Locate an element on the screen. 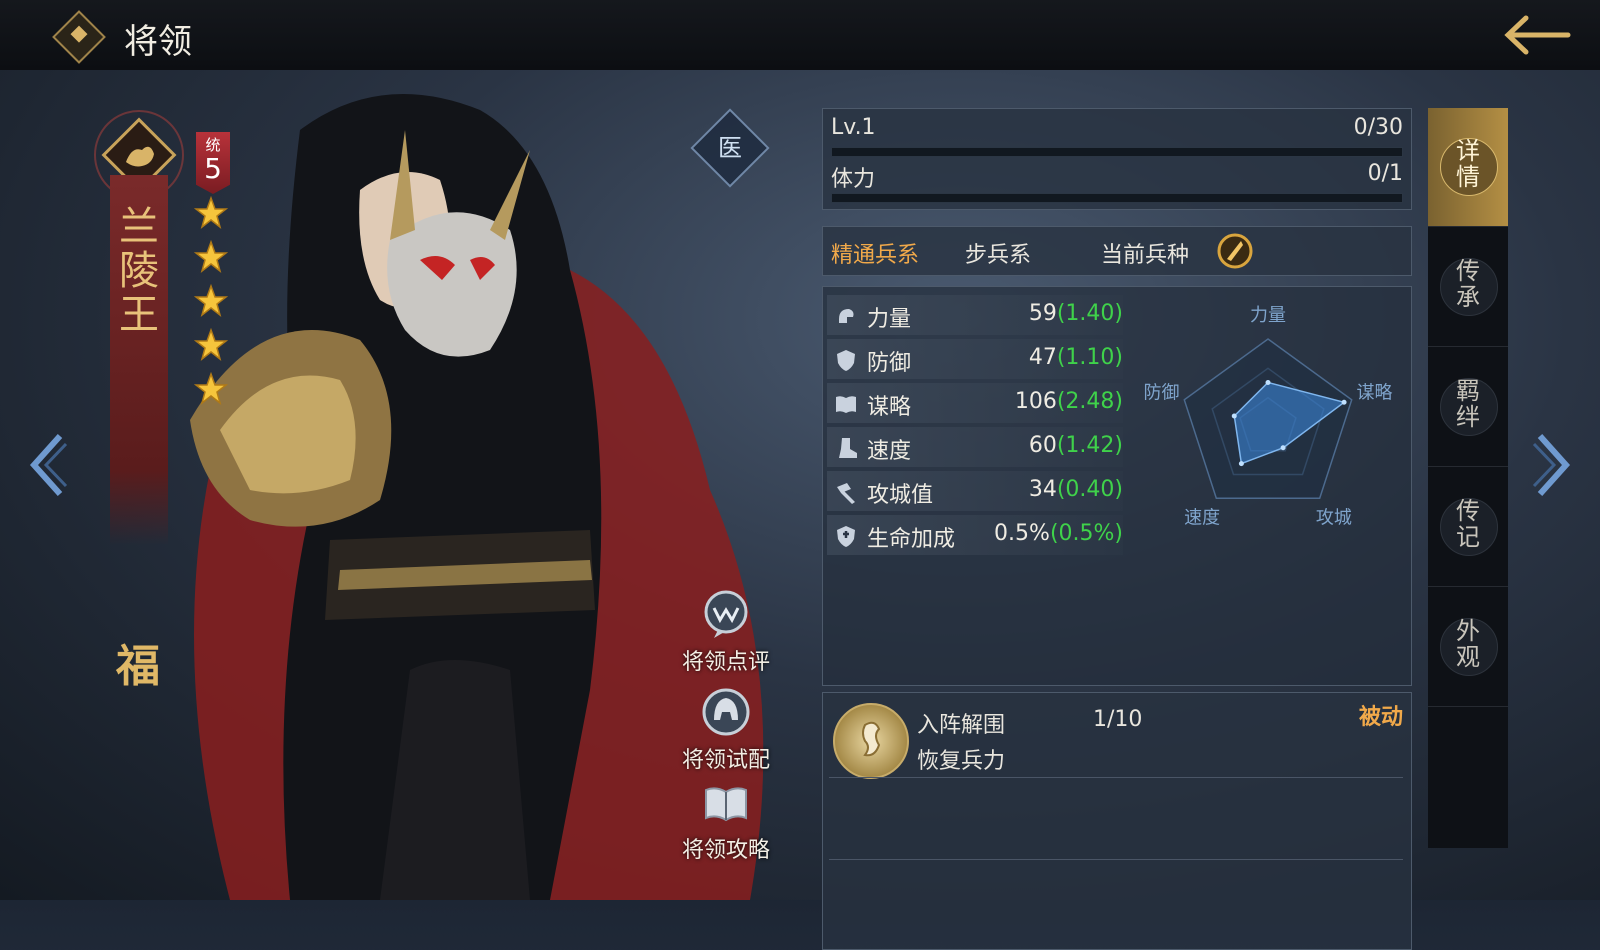  tab-item: 传 承 is located at coordinates (1468, 287).